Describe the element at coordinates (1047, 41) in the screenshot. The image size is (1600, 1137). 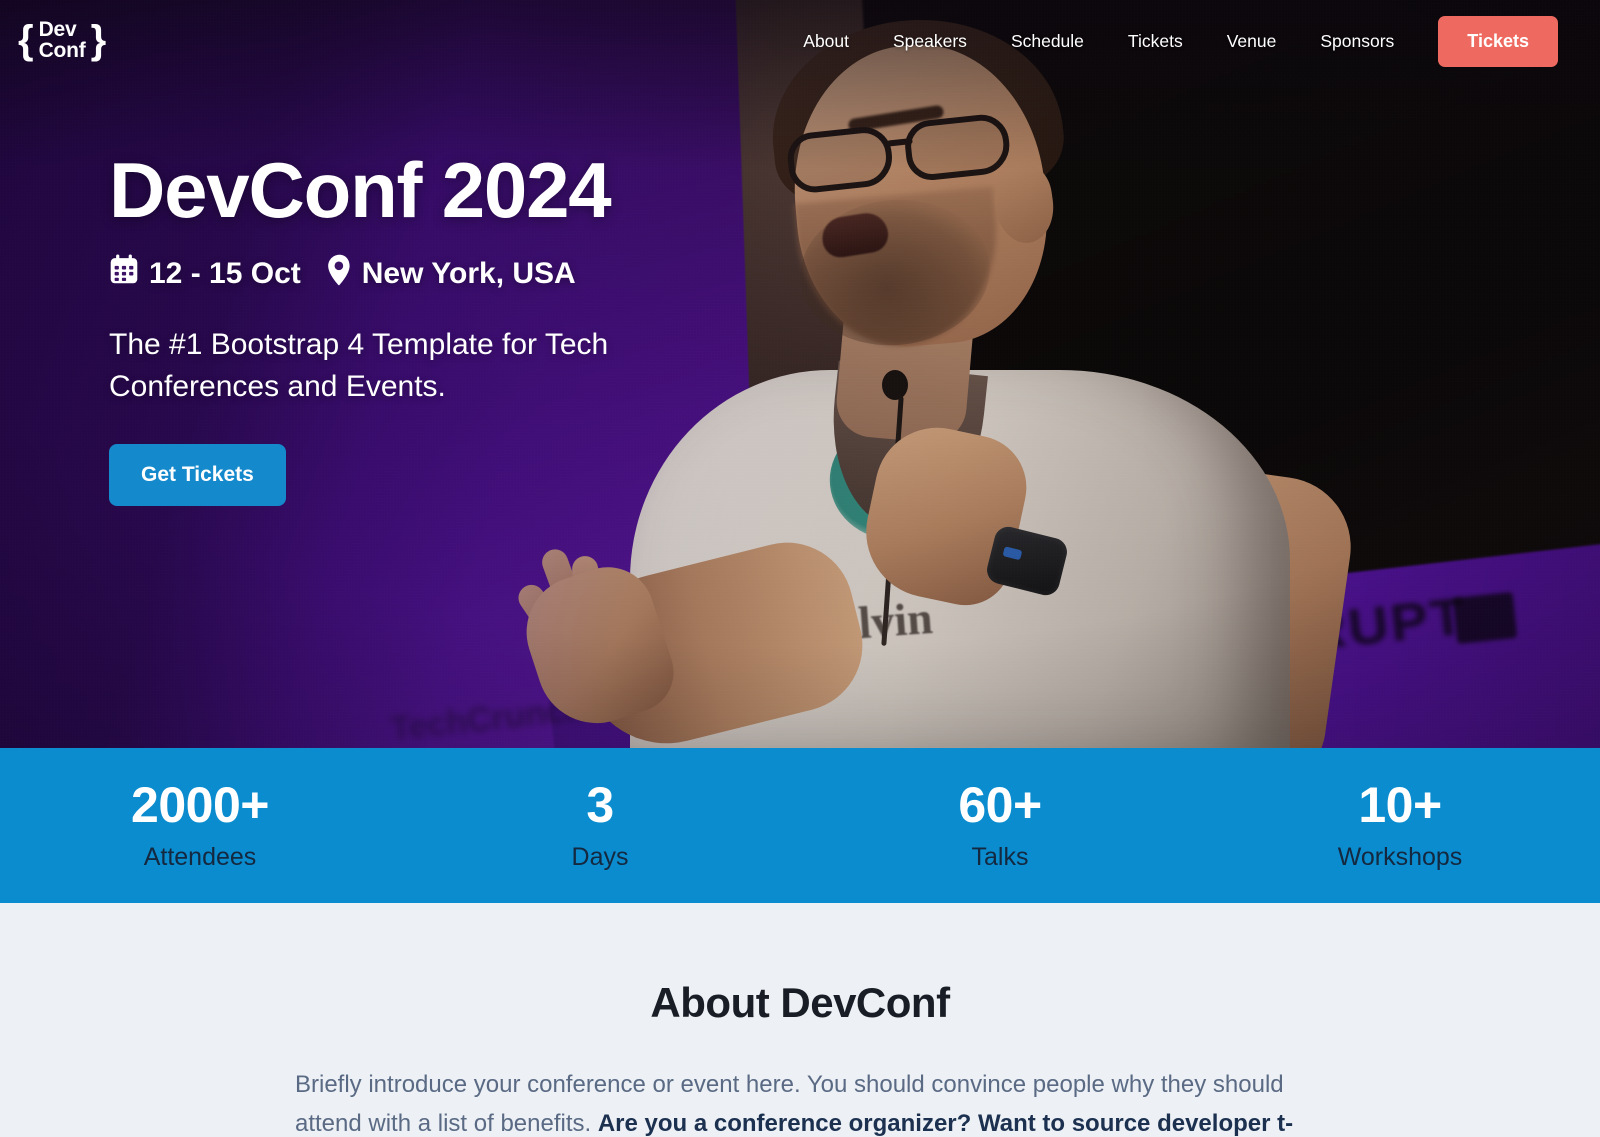
I see `nav-item-schedule: Schedule` at that location.